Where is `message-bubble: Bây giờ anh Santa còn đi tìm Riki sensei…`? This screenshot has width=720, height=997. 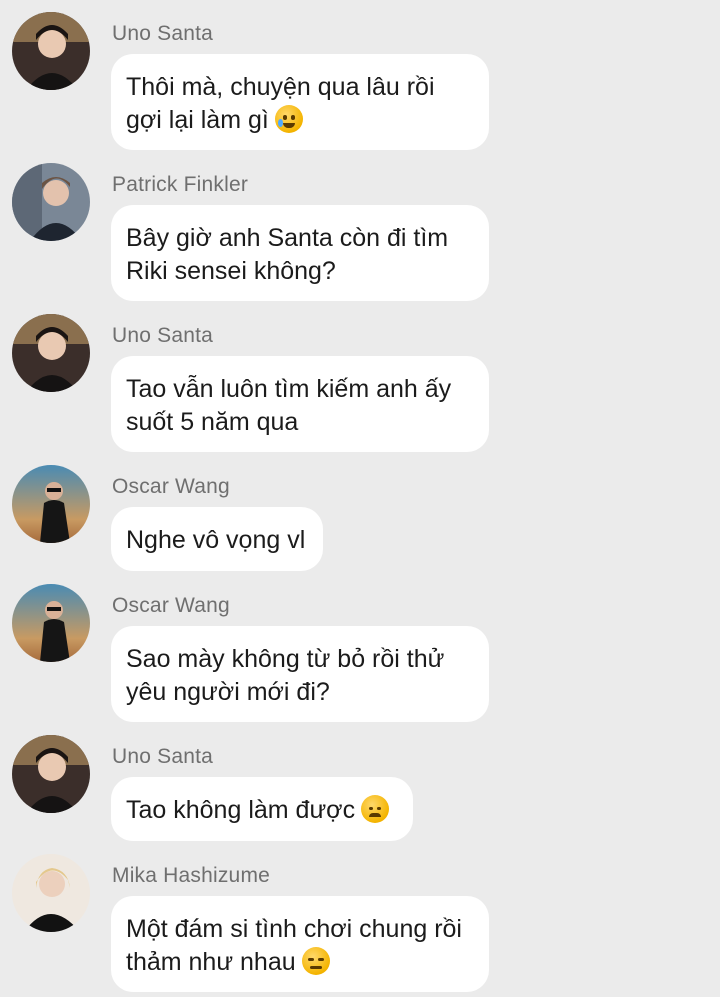
message-bubble: Bây giờ anh Santa còn đi tìm Riki sensei… is located at coordinates (300, 253).